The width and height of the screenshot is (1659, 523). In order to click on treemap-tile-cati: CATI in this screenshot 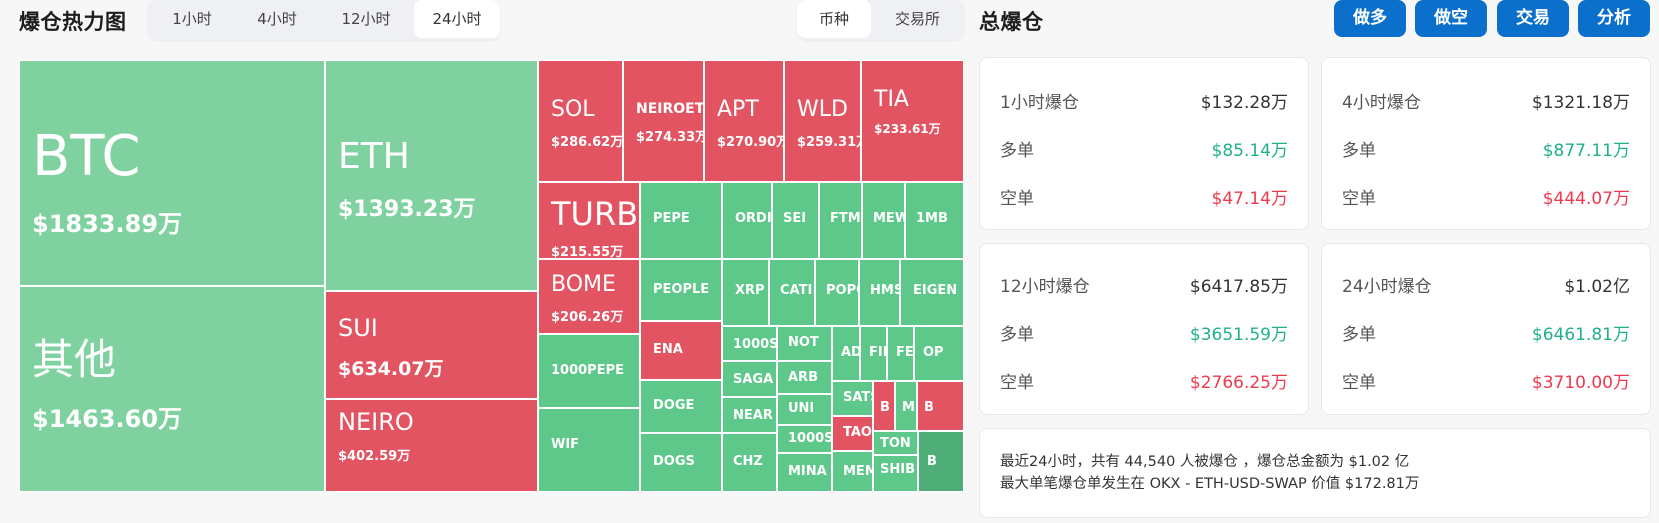, I will do `click(792, 292)`.